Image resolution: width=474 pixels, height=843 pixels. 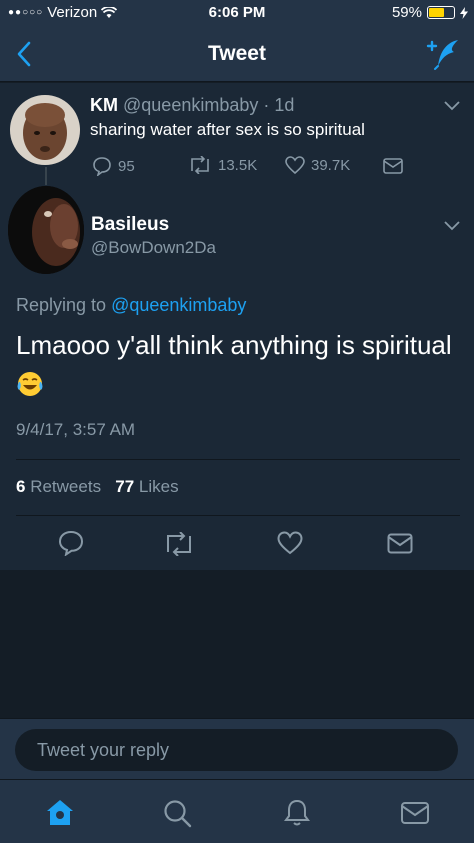 I want to click on messages-icon, so click(x=415, y=813).